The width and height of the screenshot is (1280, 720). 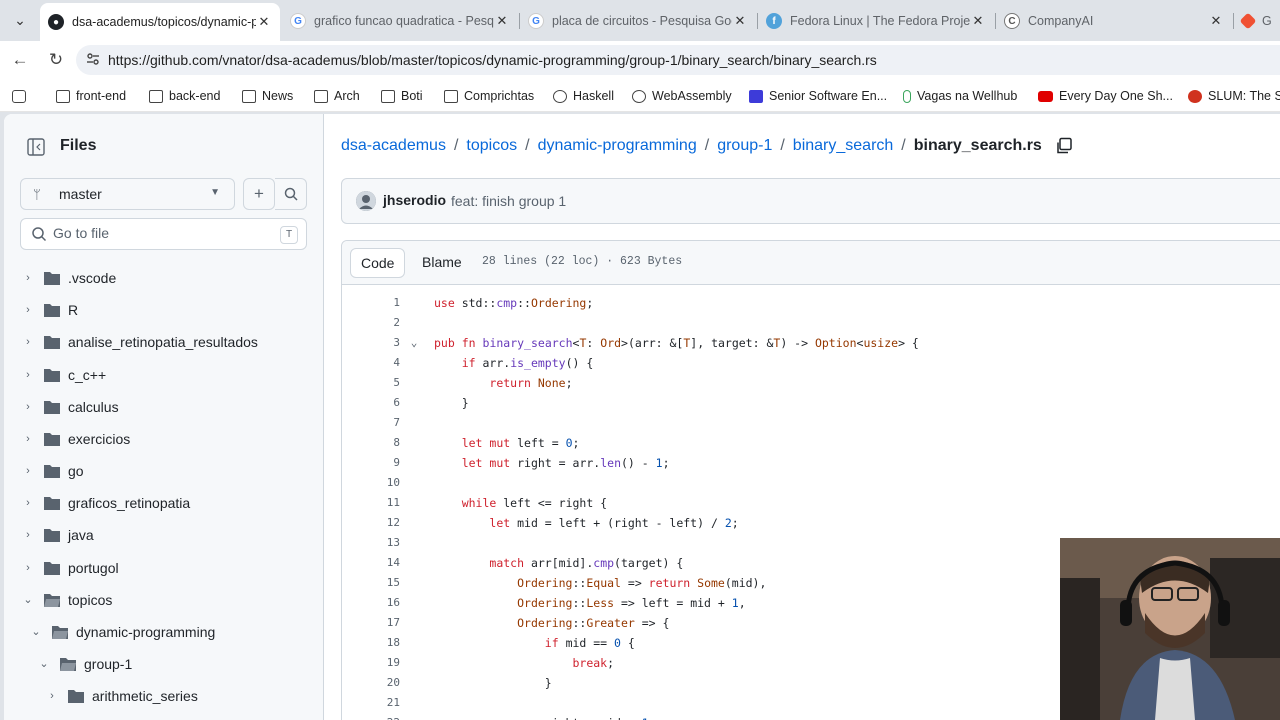 What do you see at coordinates (371, 716) in the screenshot?
I see `line-number: 22` at bounding box center [371, 716].